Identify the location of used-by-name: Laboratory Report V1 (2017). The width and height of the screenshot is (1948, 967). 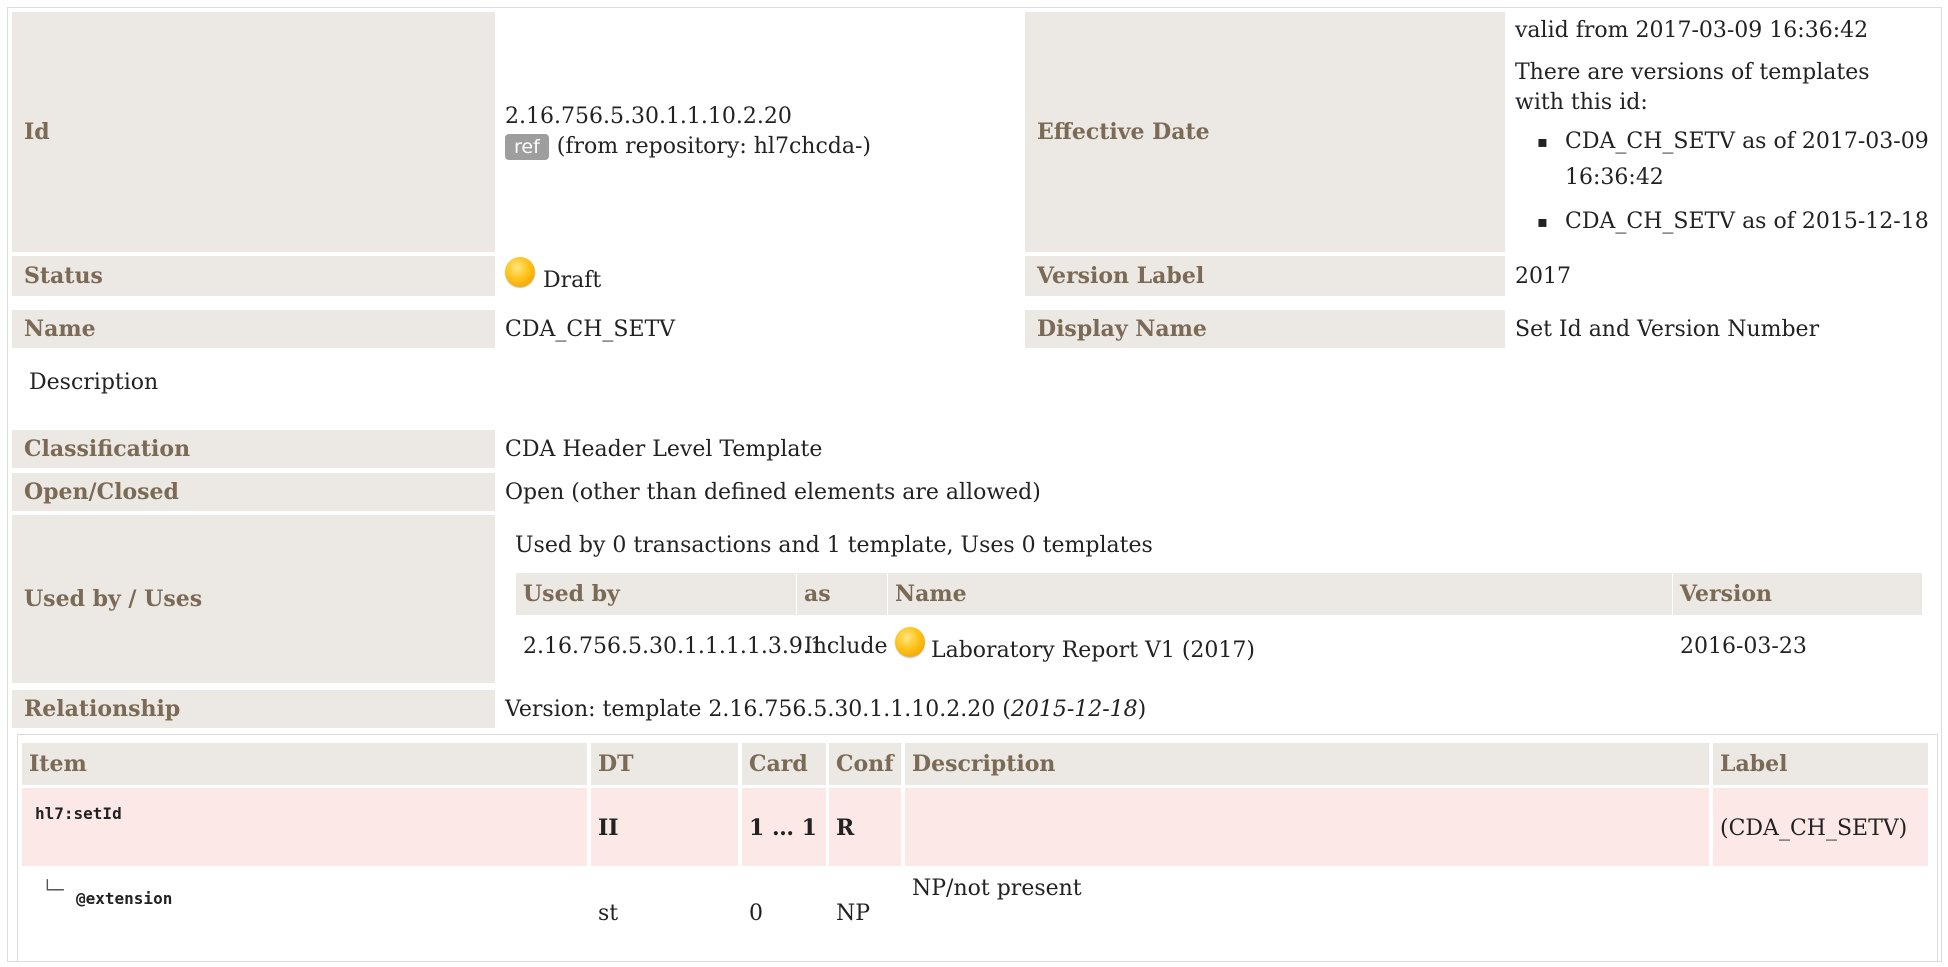
(1093, 650).